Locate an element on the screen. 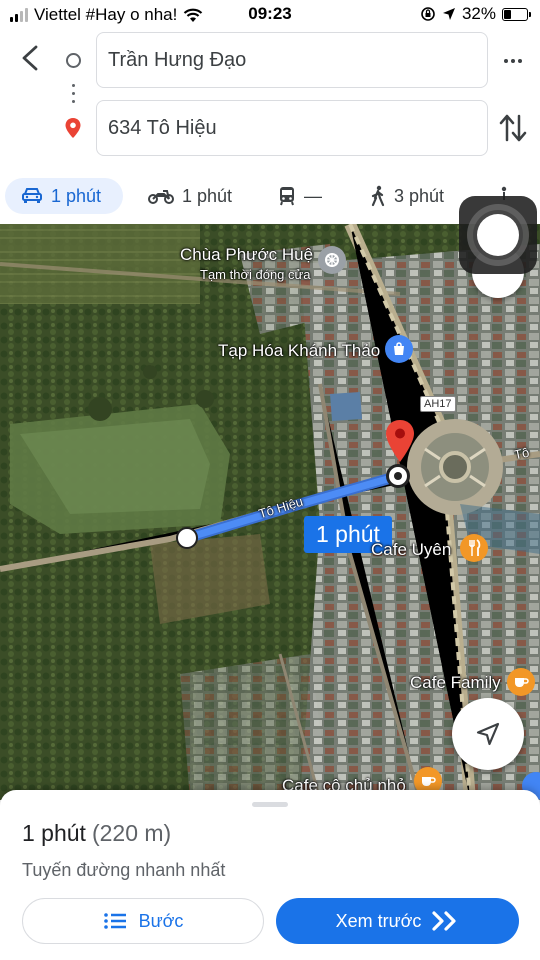  drag-handle is located at coordinates (270, 804).